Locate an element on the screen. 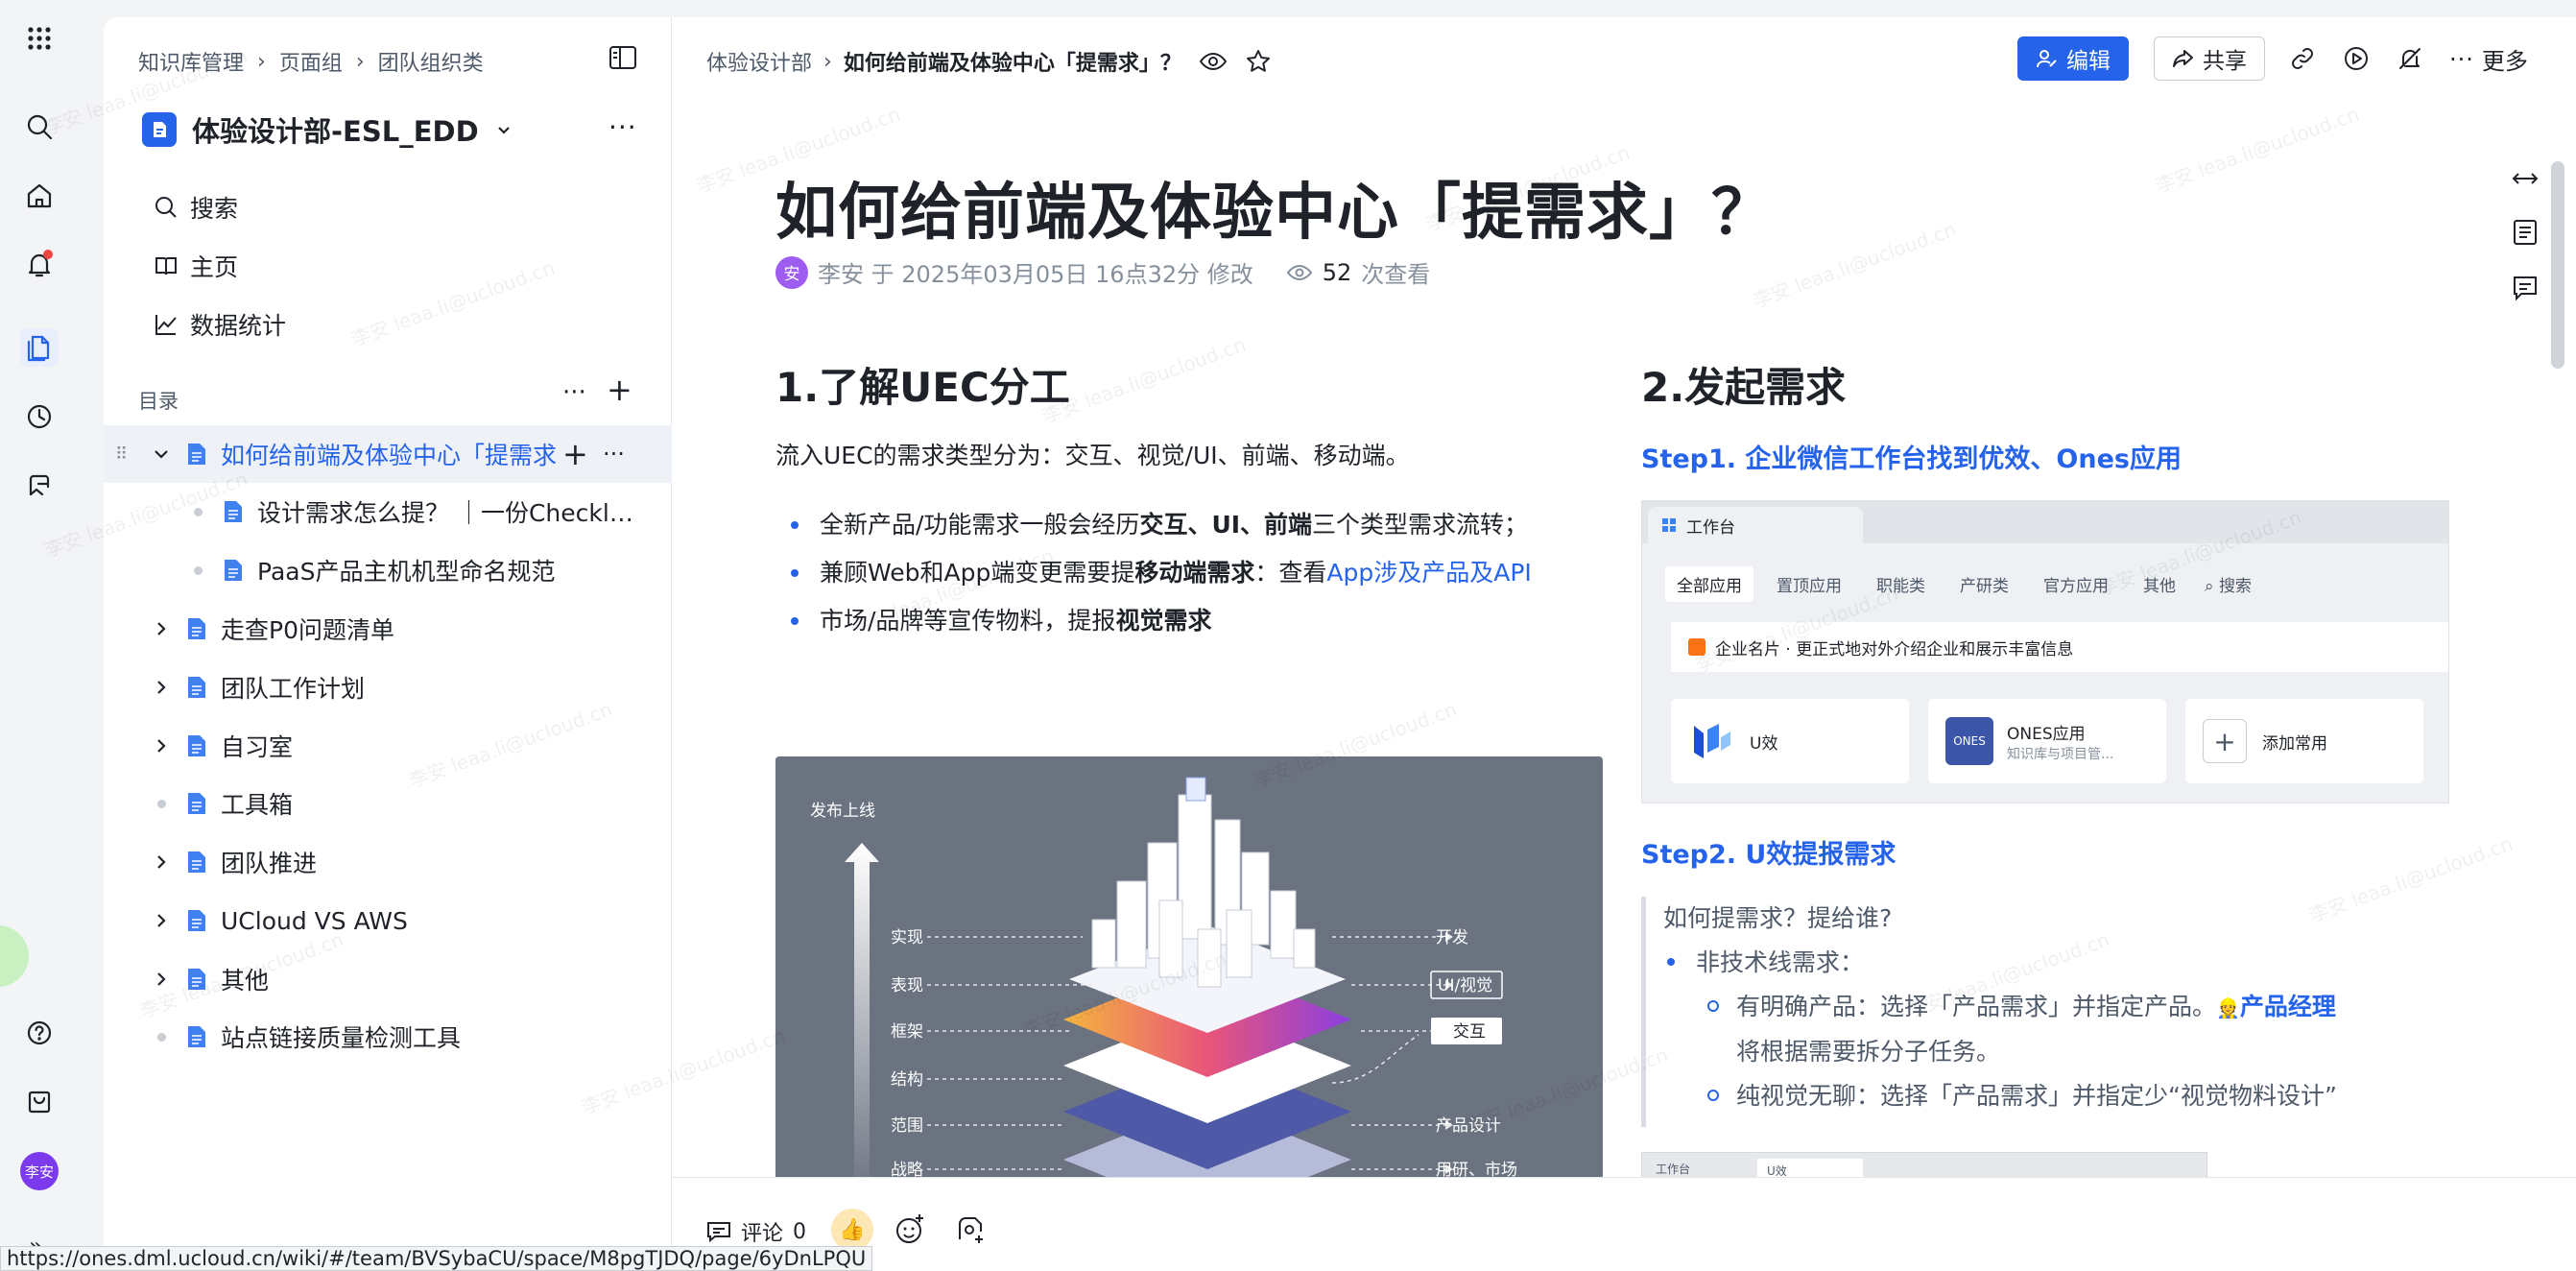 Image resolution: width=2576 pixels, height=1271 pixels. star-icon is located at coordinates (1258, 61).